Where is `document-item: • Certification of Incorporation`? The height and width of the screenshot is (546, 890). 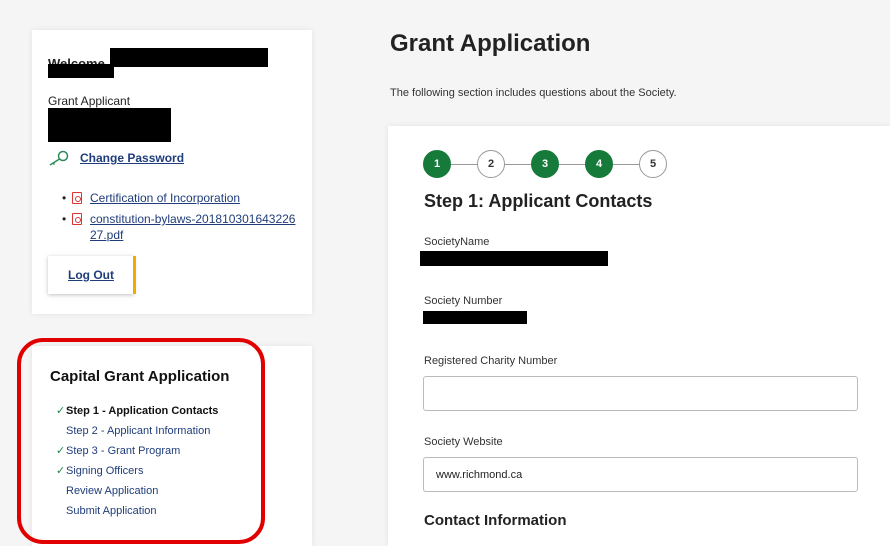 document-item: • Certification of Incorporation is located at coordinates (182, 198).